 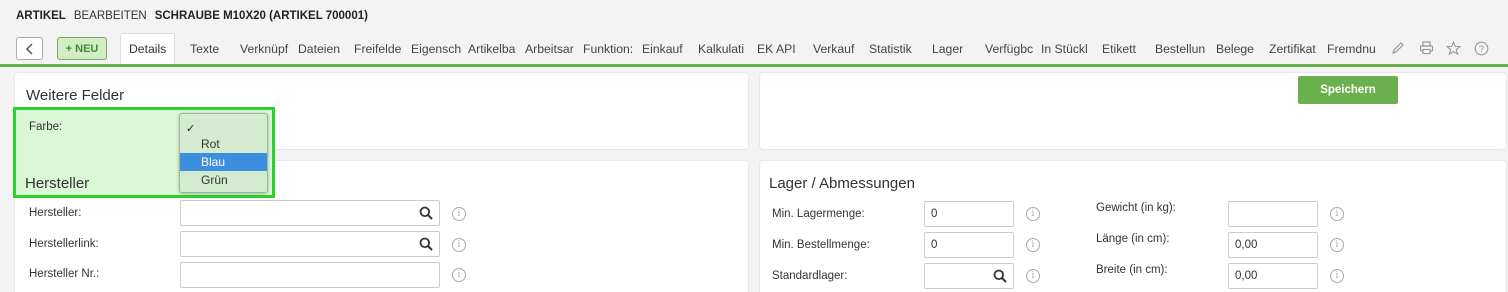 What do you see at coordinates (1398, 48) in the screenshot?
I see `pencil-icon` at bounding box center [1398, 48].